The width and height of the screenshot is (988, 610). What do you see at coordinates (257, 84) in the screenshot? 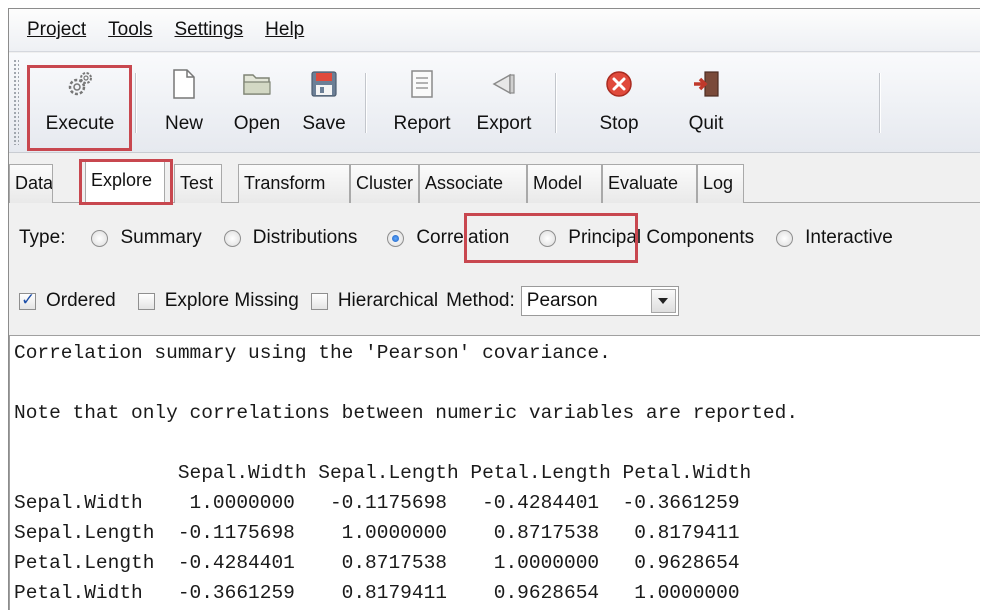
I see `folder-icon` at bounding box center [257, 84].